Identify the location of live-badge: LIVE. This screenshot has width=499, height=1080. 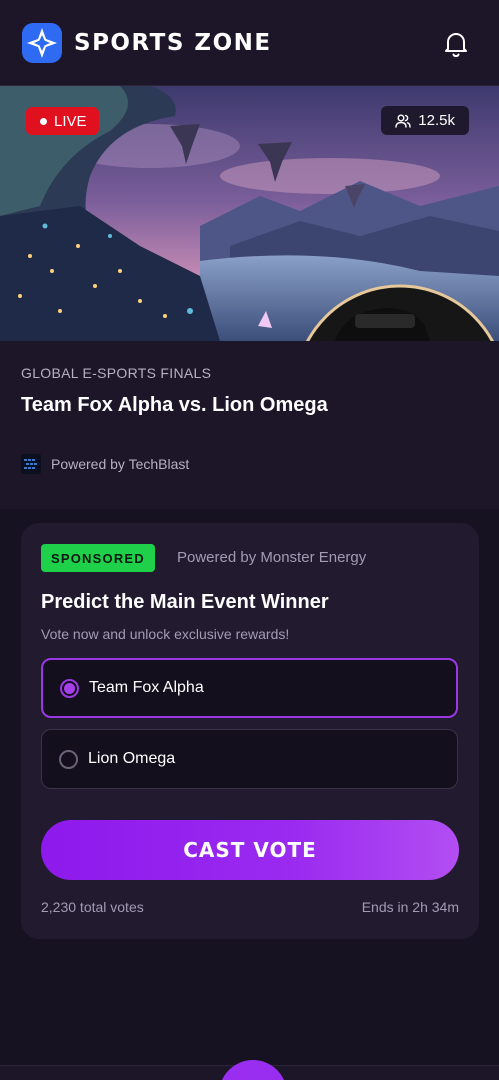
(62, 121).